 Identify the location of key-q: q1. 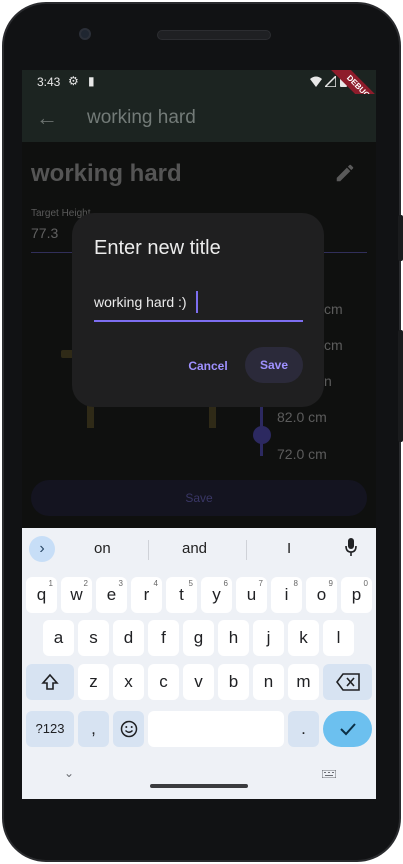
(41, 595).